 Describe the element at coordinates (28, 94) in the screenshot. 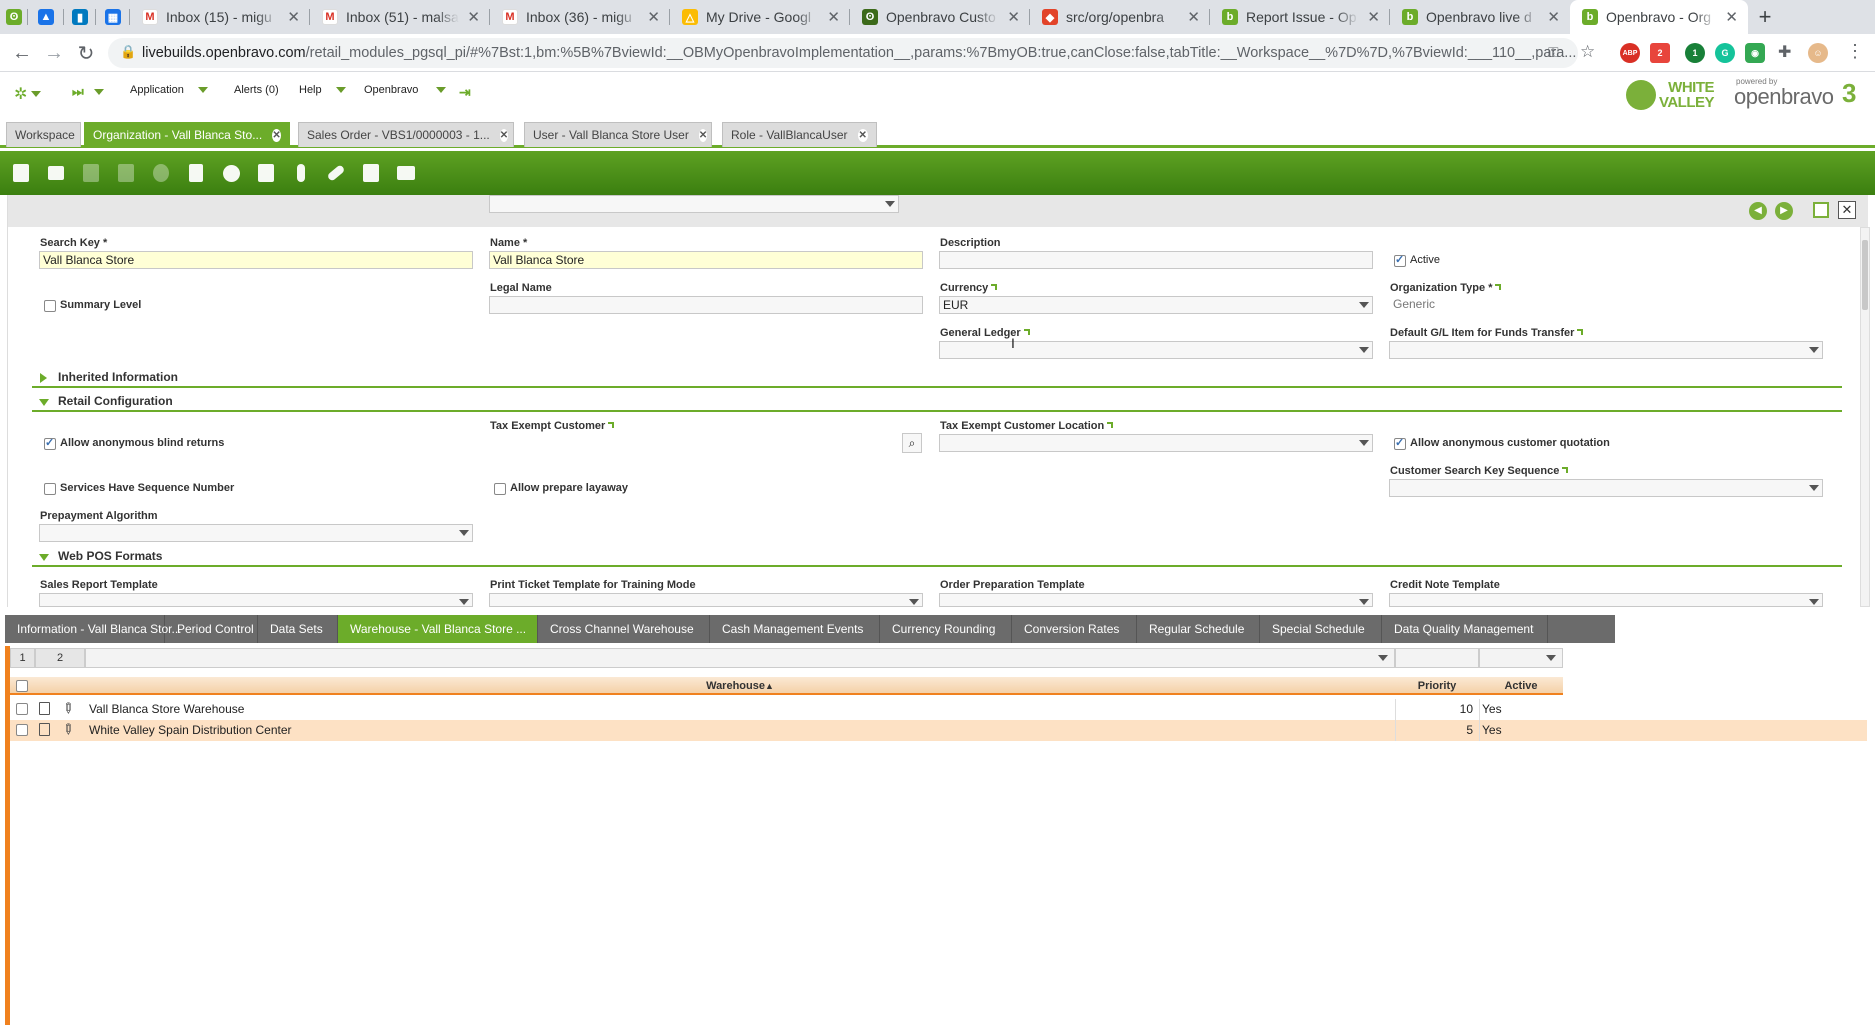

I see `quick-create-menu: ✲` at that location.